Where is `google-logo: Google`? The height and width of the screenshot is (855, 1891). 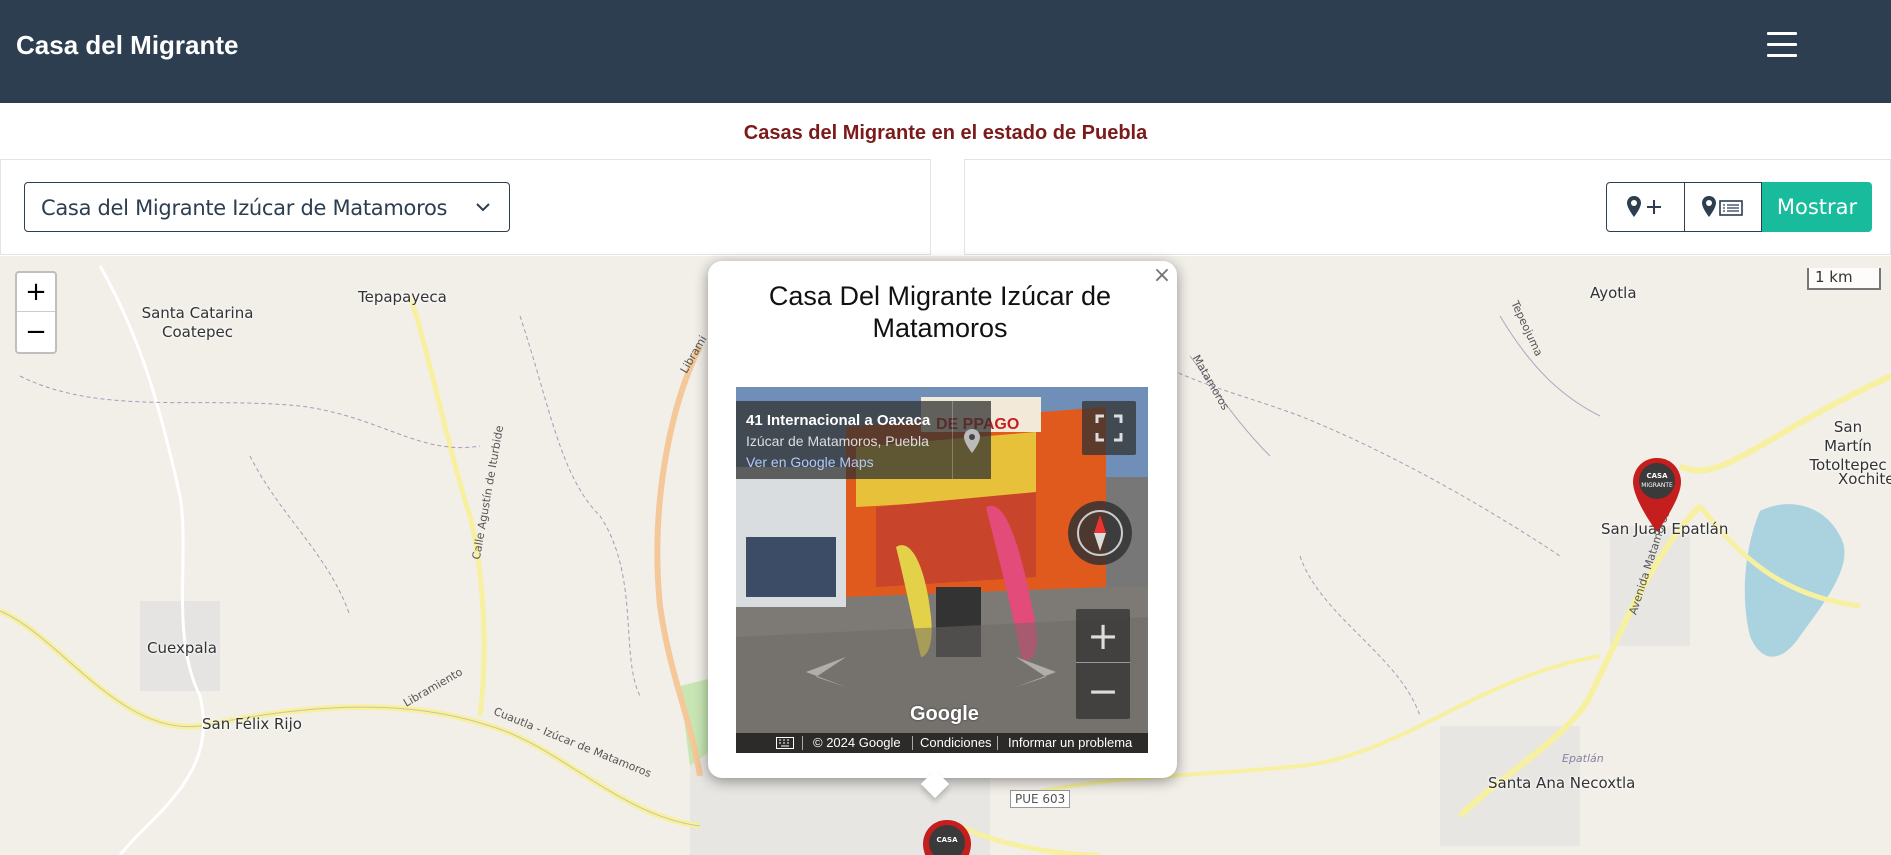
google-logo: Google is located at coordinates (944, 714).